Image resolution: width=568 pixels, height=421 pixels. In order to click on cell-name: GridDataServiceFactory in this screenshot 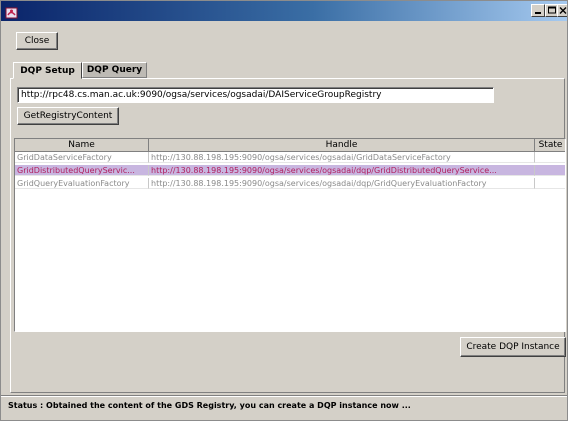, I will do `click(82, 157)`.